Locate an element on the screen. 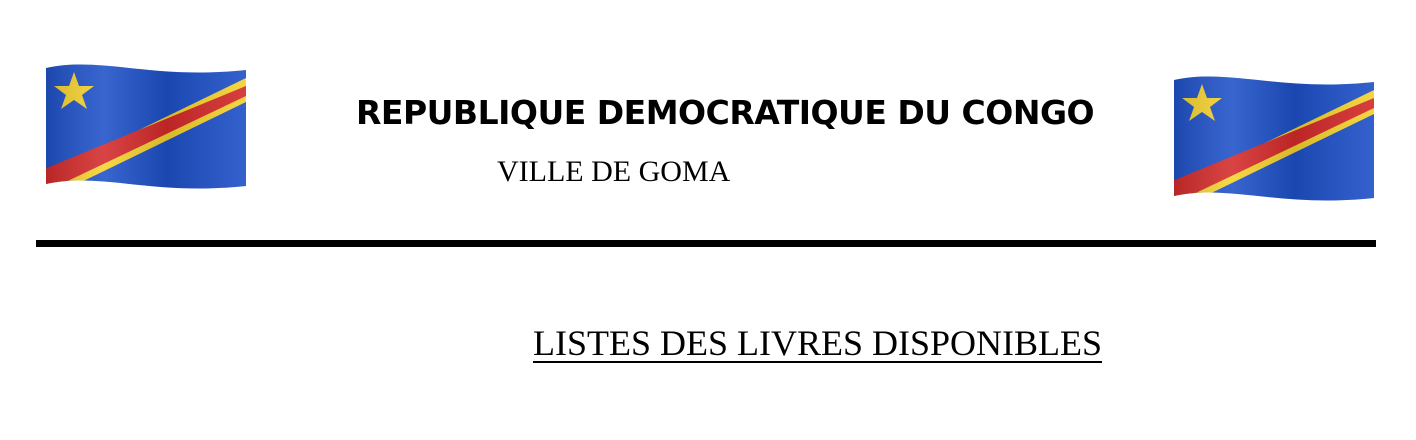  document-title: LISTES DES LIVRES DISPONIBLES is located at coordinates (818, 343).